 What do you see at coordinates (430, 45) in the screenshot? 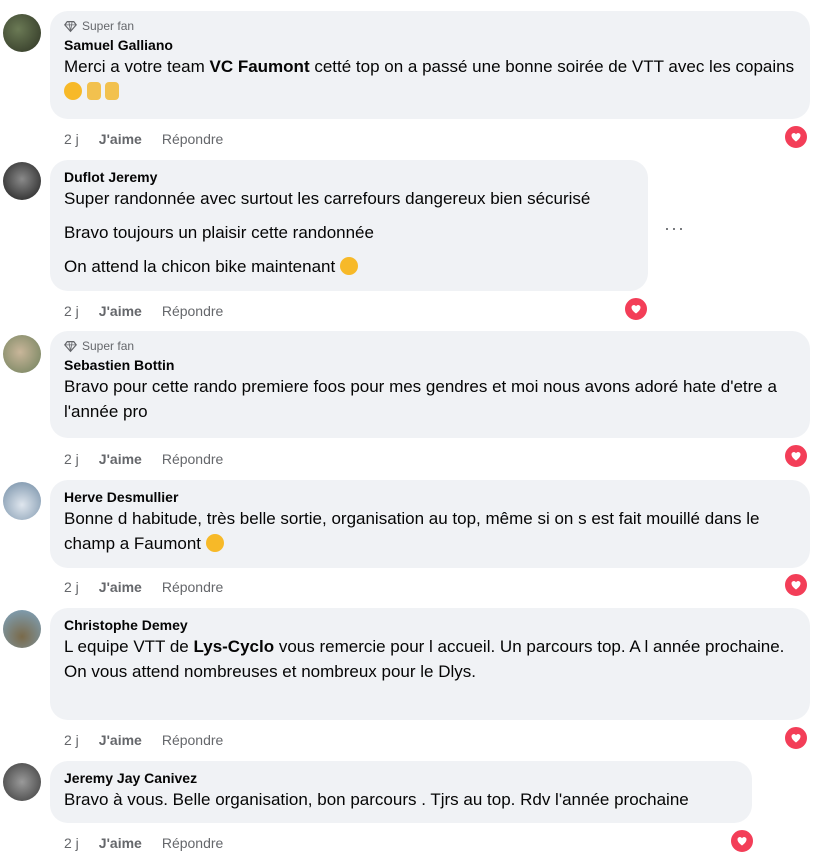
I see `comment-author: Samuel Galliano` at bounding box center [430, 45].